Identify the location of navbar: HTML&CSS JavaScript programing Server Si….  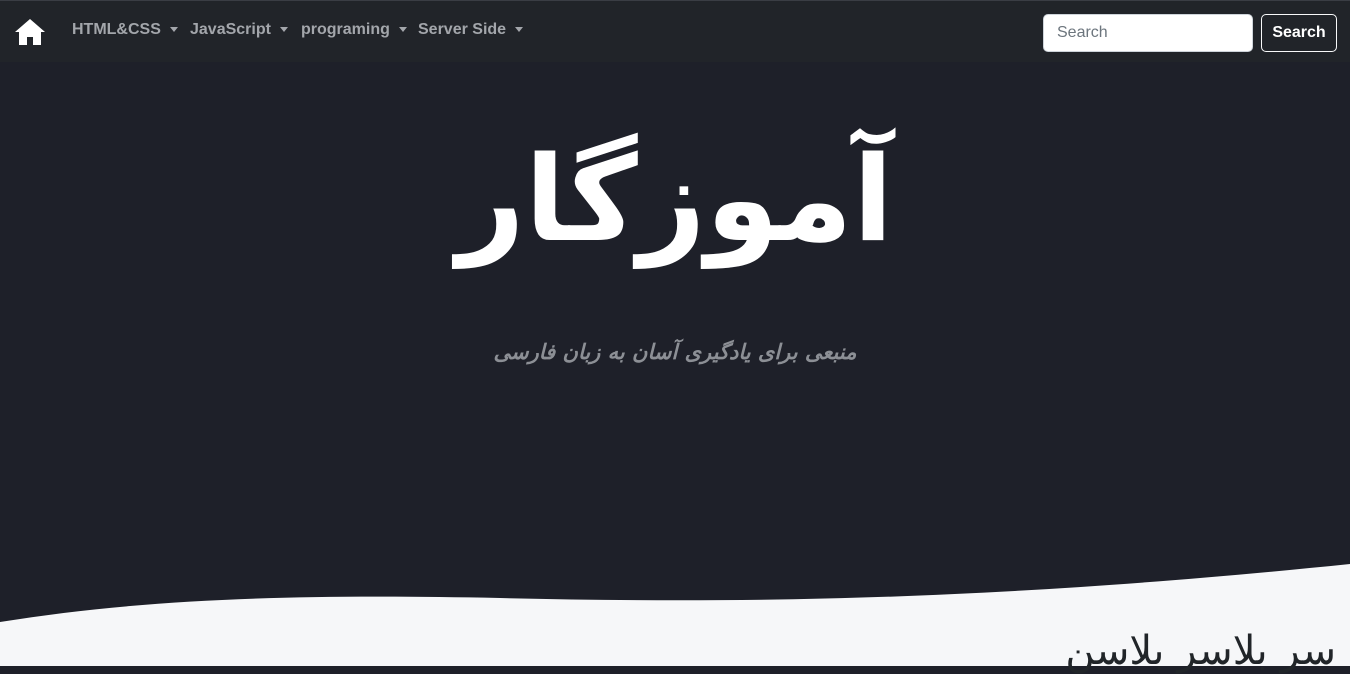
(675, 31).